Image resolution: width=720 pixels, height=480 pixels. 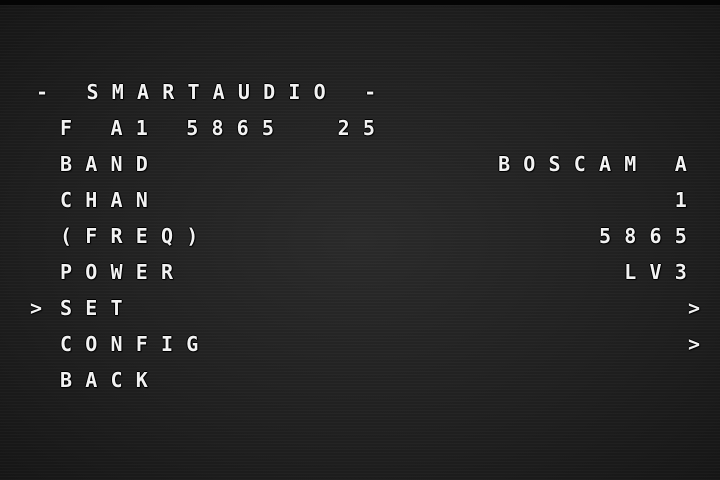 I want to click on menu-item-set: SET, so click(x=98, y=308).